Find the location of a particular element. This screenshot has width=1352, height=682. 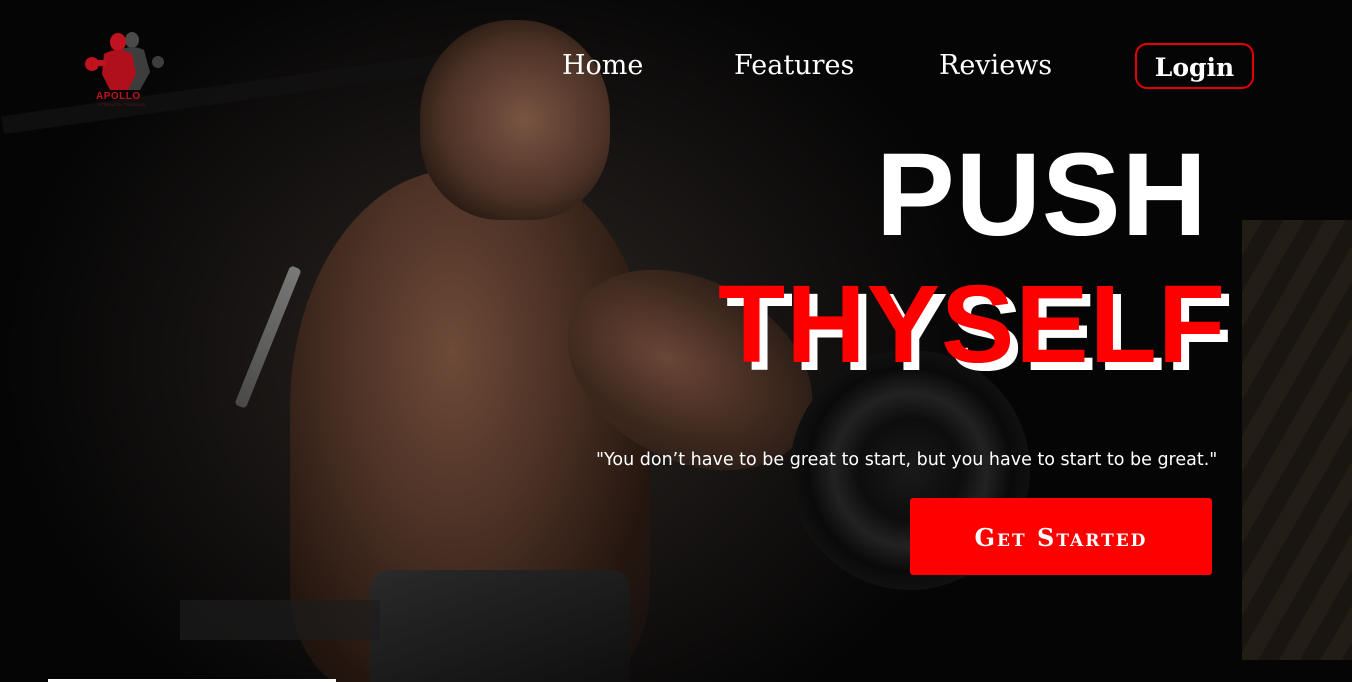

brand-tagline: STRENGTH TRAINING is located at coordinates (122, 104).